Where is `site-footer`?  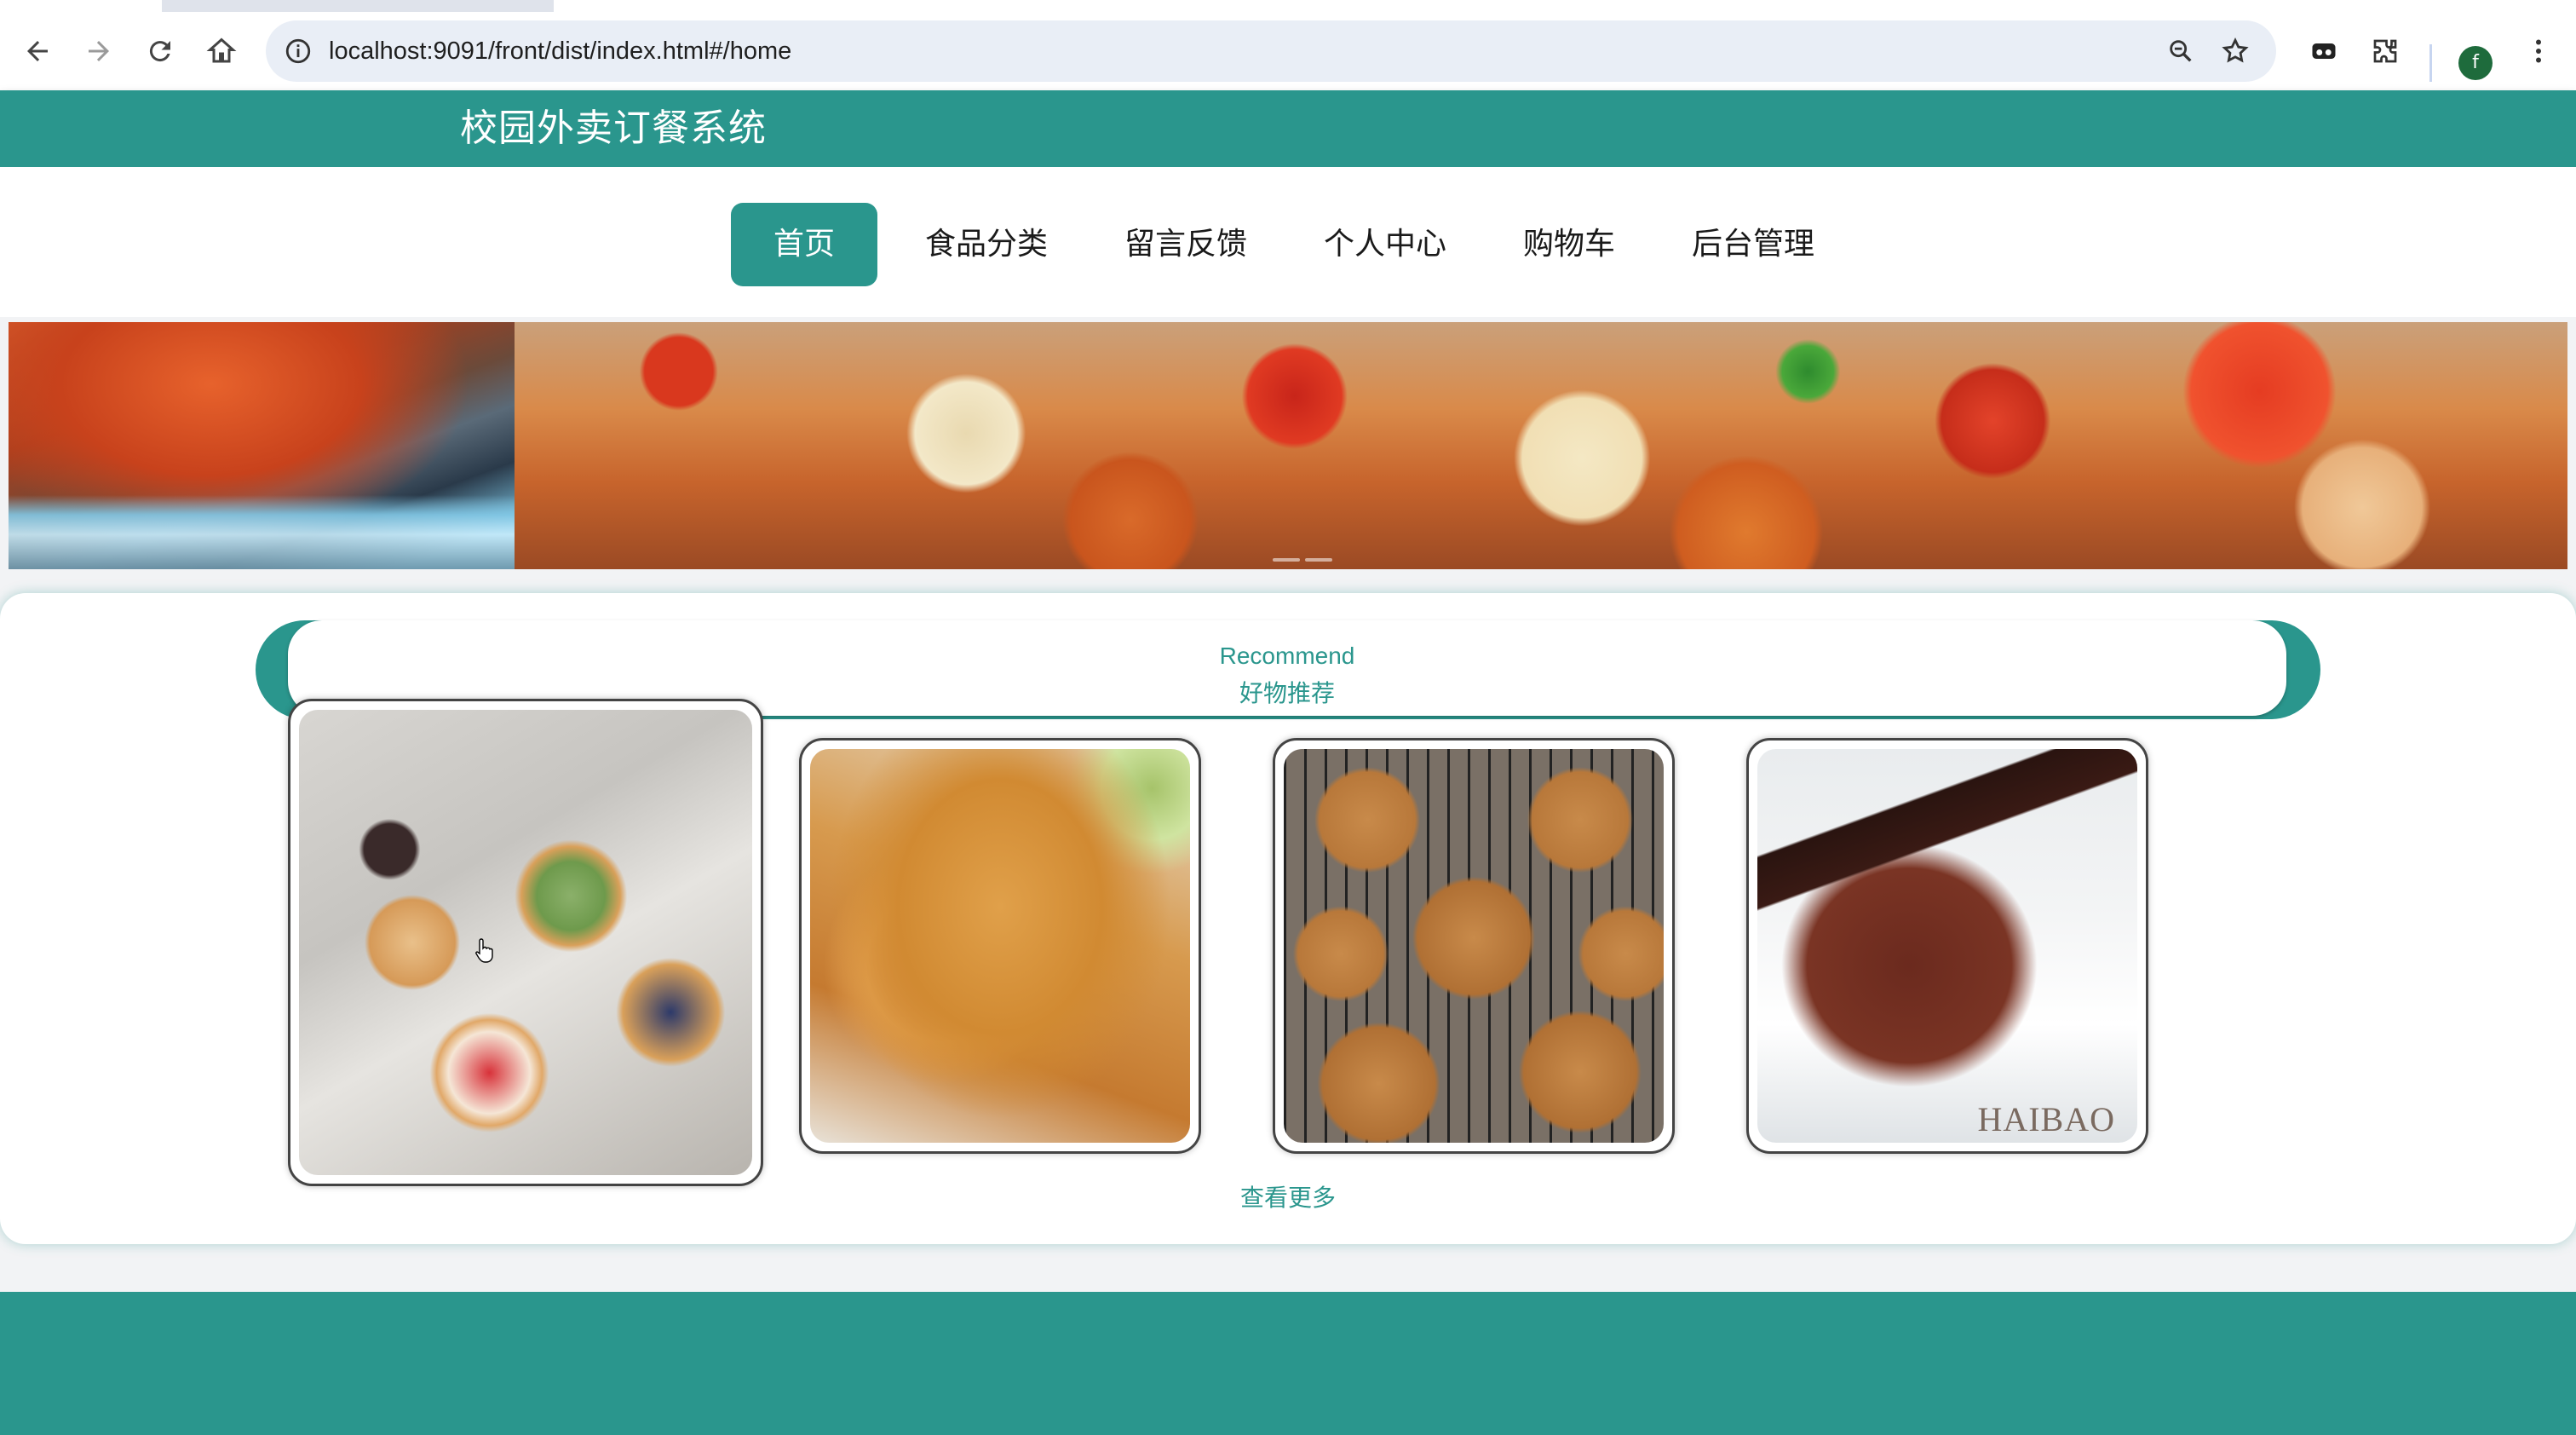
site-footer is located at coordinates (1288, 1363).